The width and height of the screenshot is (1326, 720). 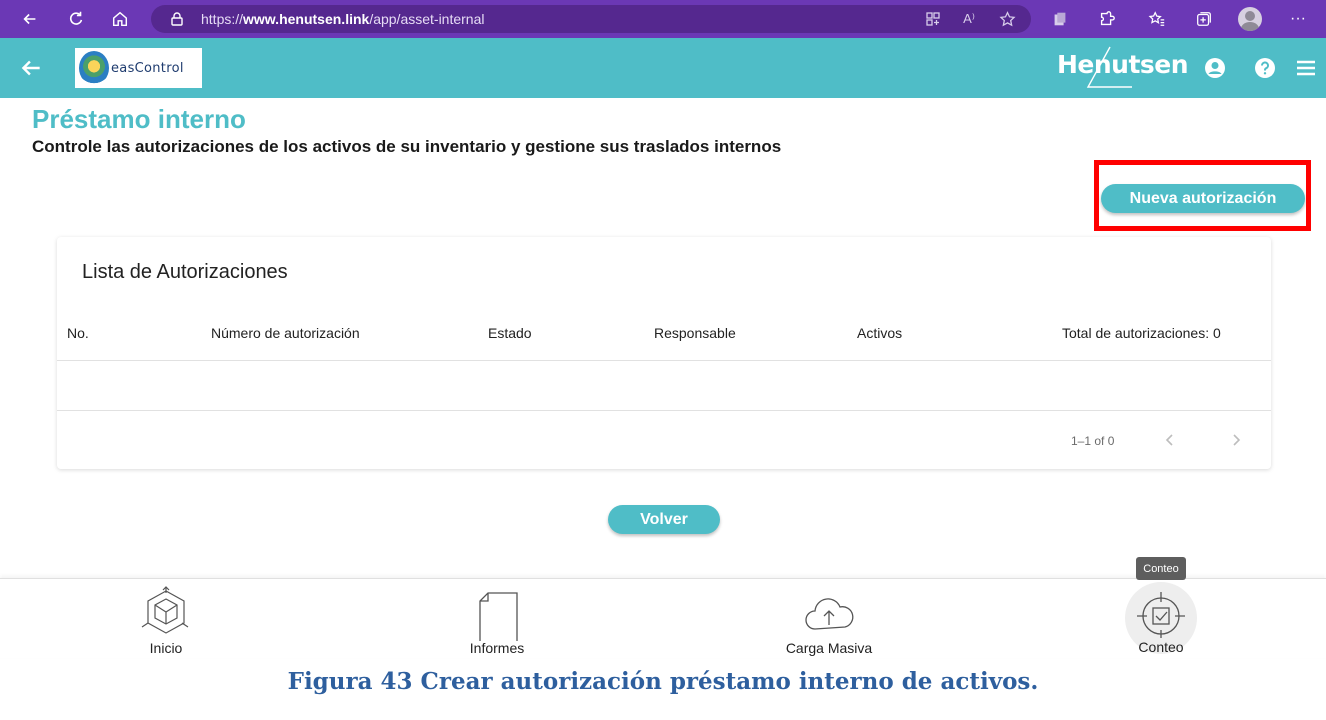 I want to click on brand-logo: Henutsen, so click(x=1123, y=64).